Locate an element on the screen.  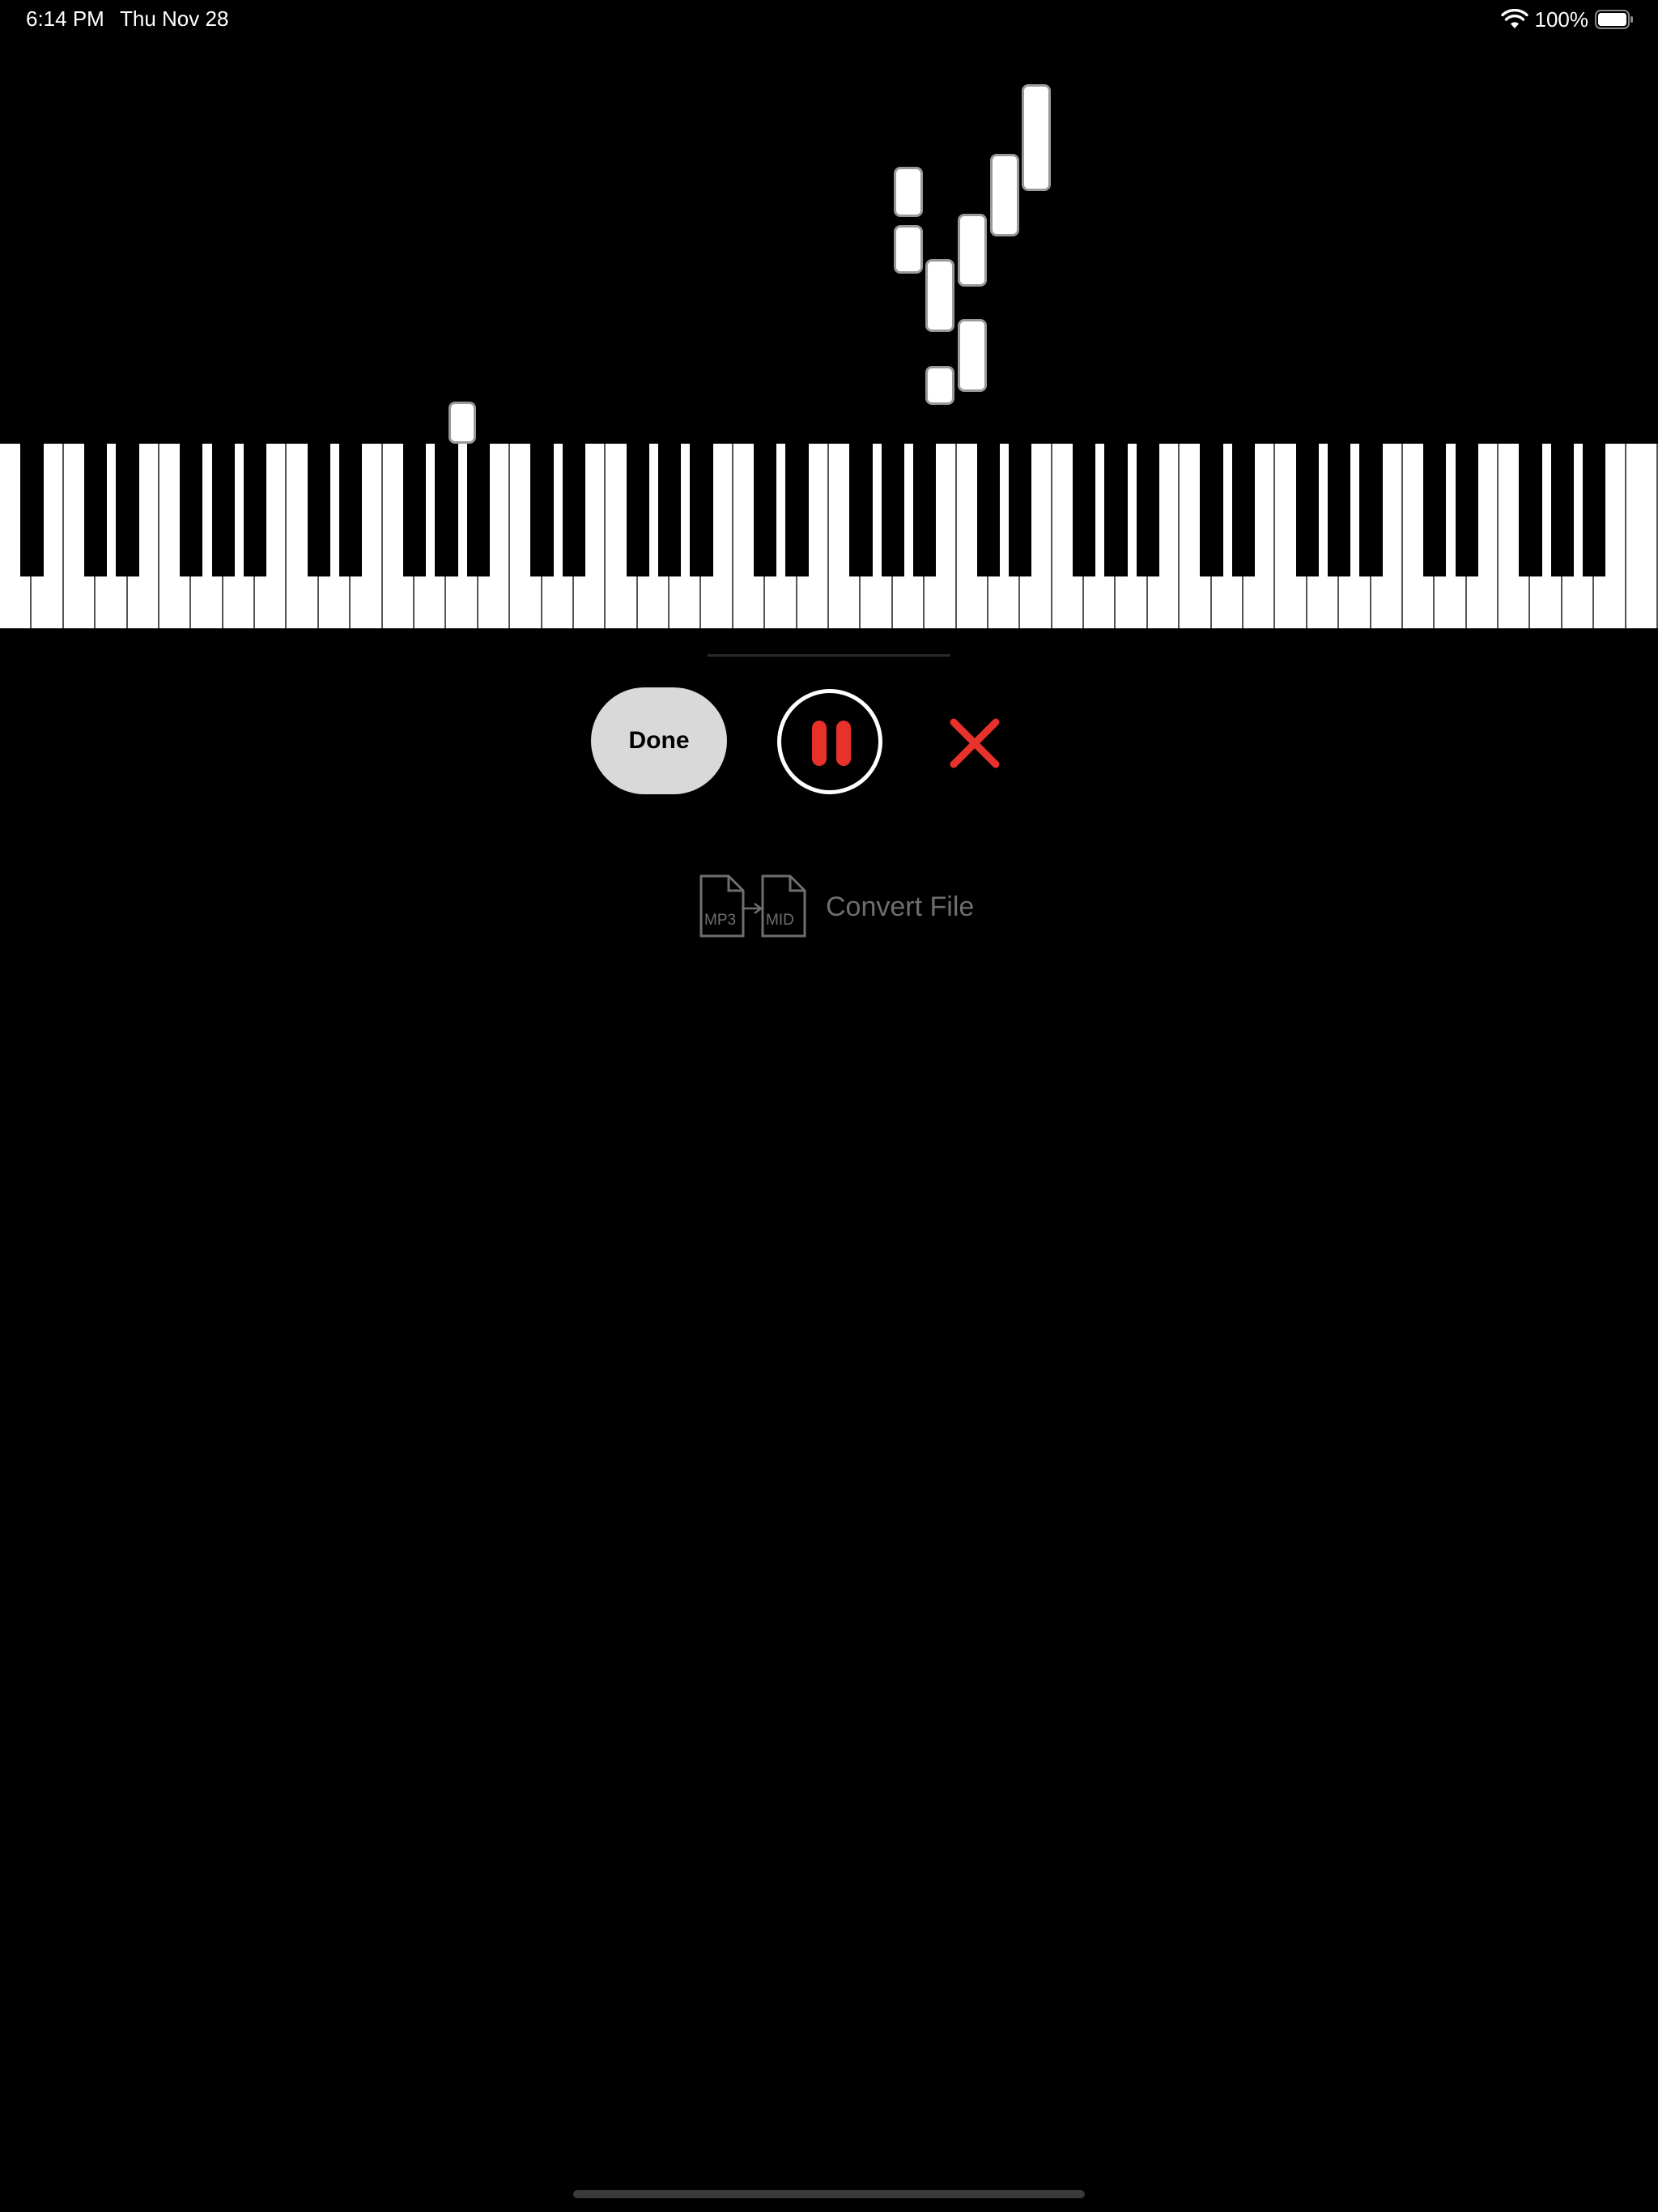
battery-icon is located at coordinates (1614, 19).